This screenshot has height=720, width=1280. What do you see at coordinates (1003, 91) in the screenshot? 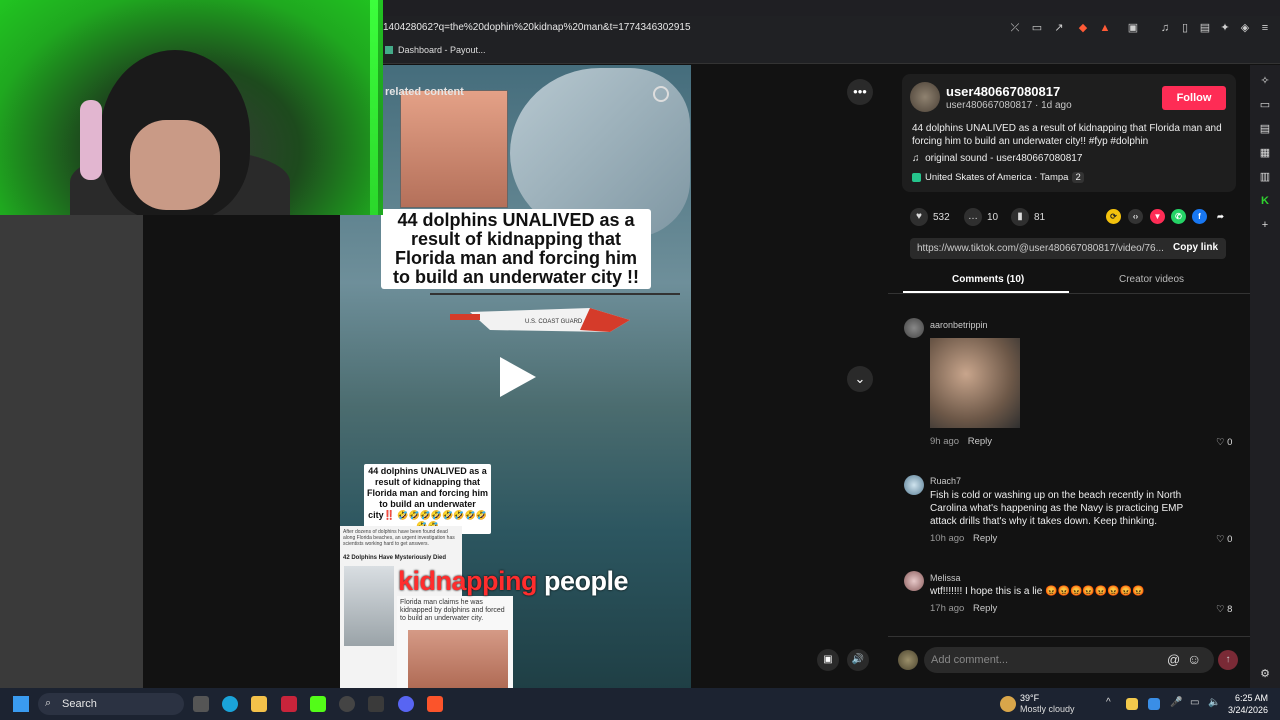
I see `author-username: user480667080817` at bounding box center [1003, 91].